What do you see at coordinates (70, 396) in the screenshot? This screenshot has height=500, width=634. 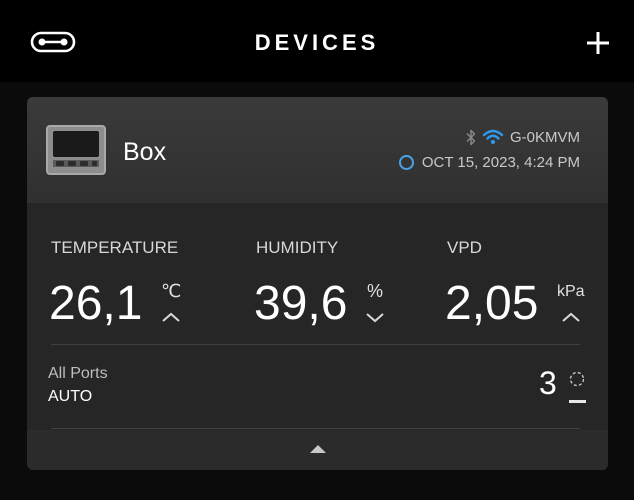 I see `ports-mode: AUTO` at bounding box center [70, 396].